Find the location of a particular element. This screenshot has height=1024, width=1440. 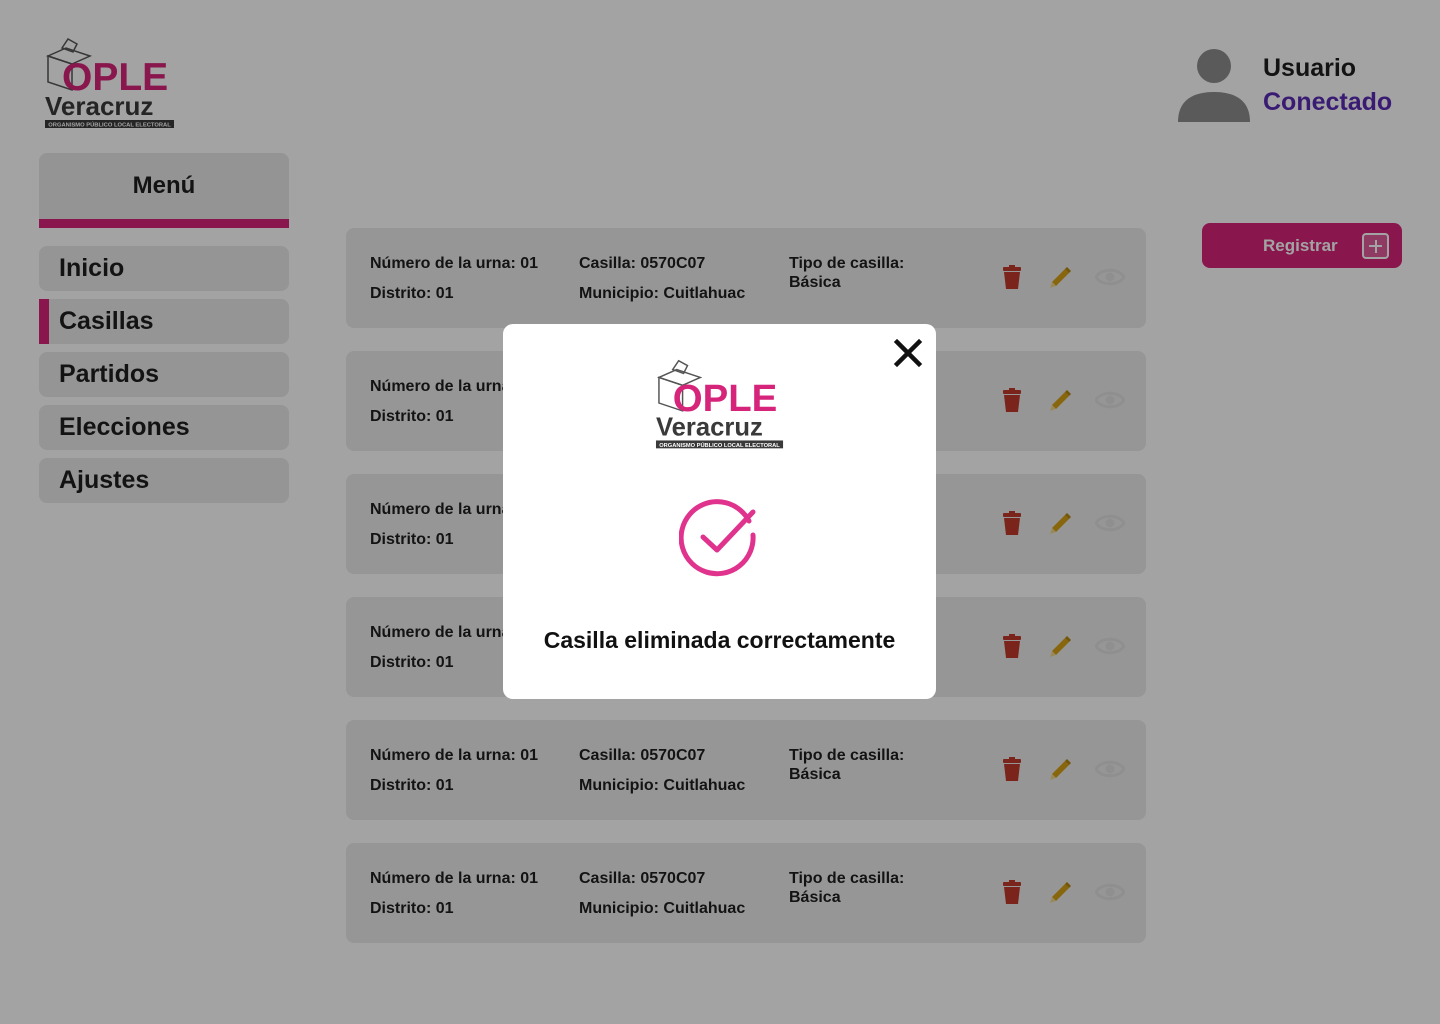

modal-logo-subtitle-text: ORGANISMO PÚBLICO LOCAL ELECTORAL is located at coordinates (719, 445).